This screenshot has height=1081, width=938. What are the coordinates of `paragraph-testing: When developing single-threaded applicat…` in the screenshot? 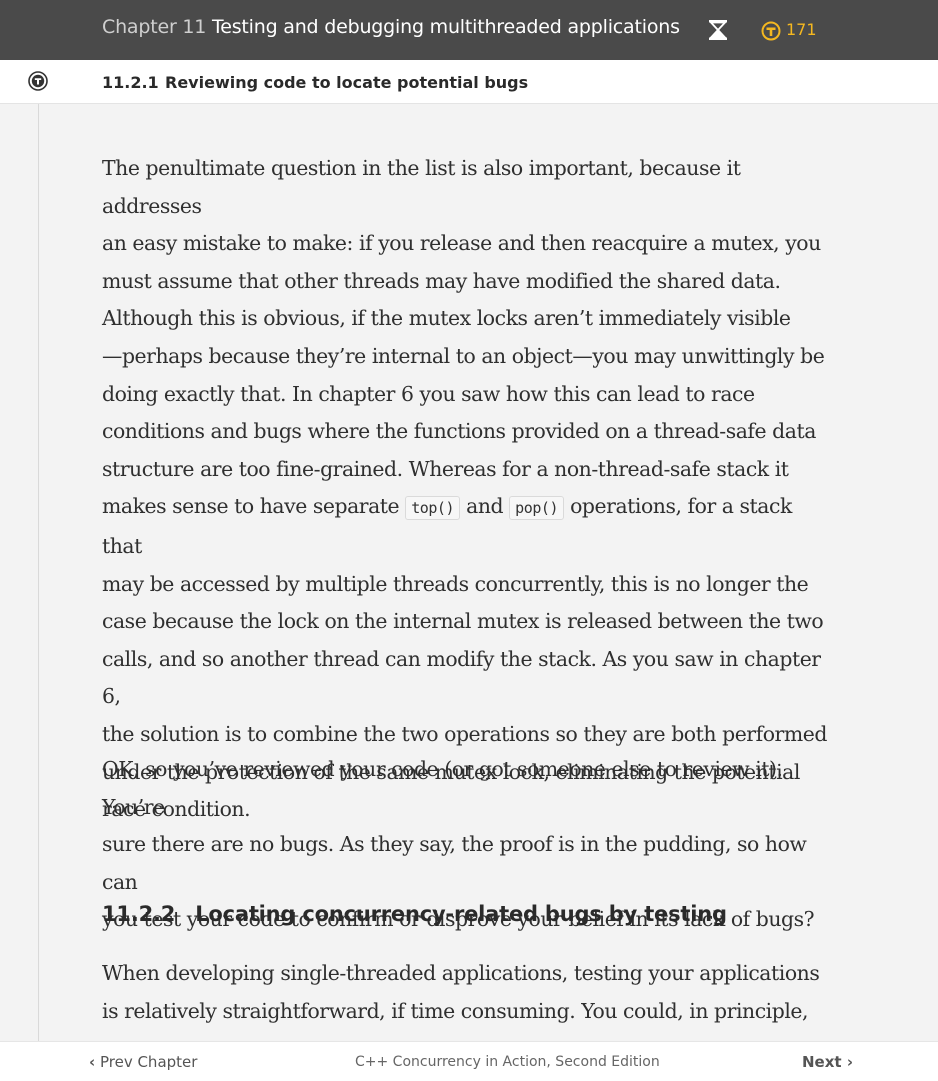 It's located at (461, 992).